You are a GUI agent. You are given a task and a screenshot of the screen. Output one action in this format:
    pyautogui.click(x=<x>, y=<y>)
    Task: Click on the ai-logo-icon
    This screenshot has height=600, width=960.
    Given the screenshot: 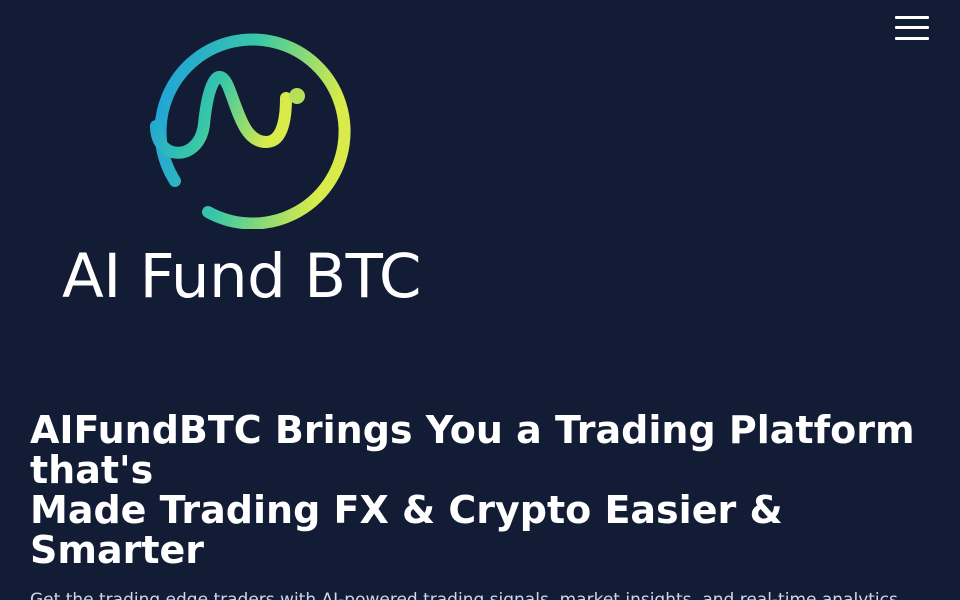 What is the action you would take?
    pyautogui.click(x=250, y=131)
    